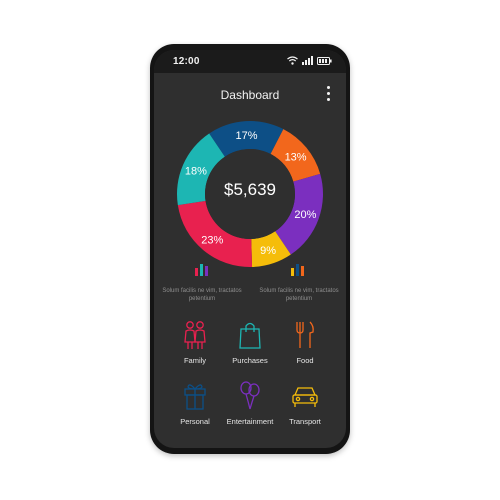 The height and width of the screenshot is (500, 500). What do you see at coordinates (305, 215) in the screenshot?
I see `donut-segment-label: 20%` at bounding box center [305, 215].